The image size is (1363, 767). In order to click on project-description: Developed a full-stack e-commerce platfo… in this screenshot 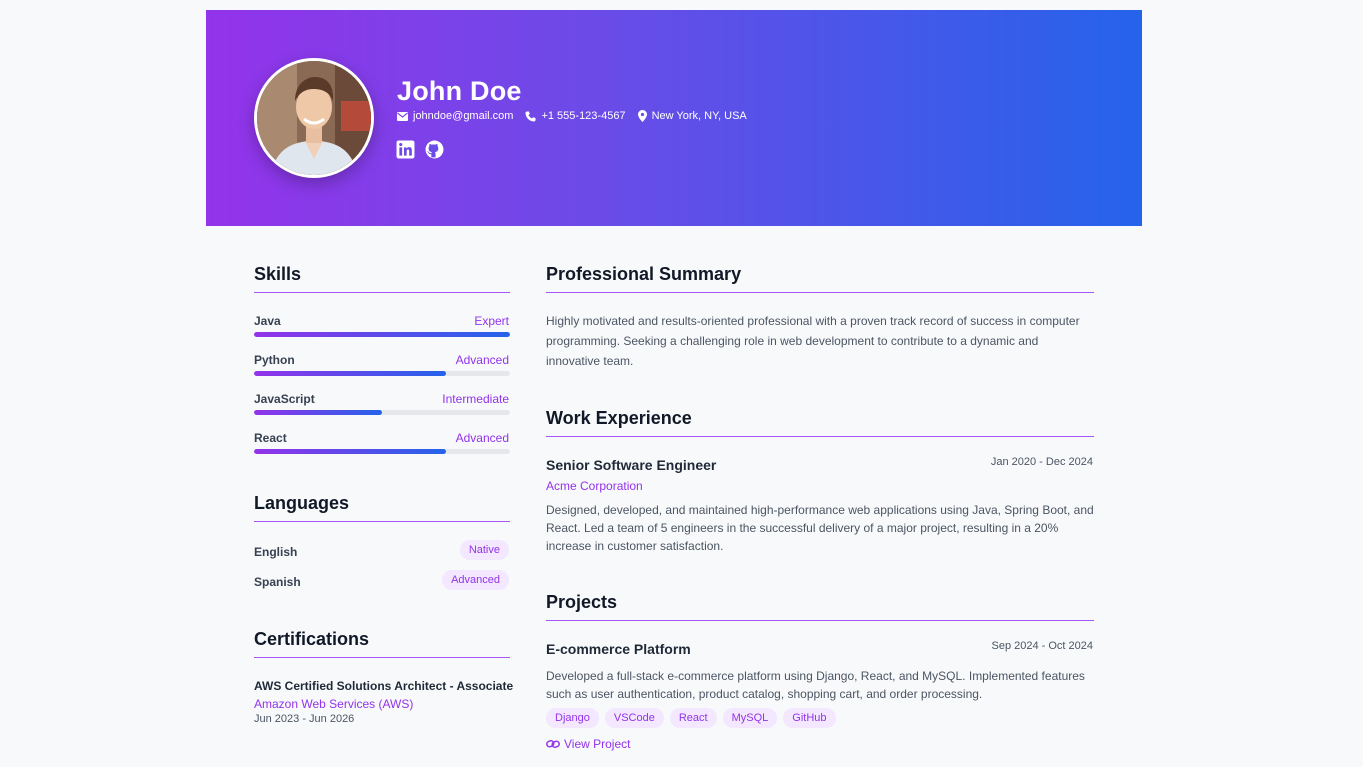, I will do `click(815, 685)`.